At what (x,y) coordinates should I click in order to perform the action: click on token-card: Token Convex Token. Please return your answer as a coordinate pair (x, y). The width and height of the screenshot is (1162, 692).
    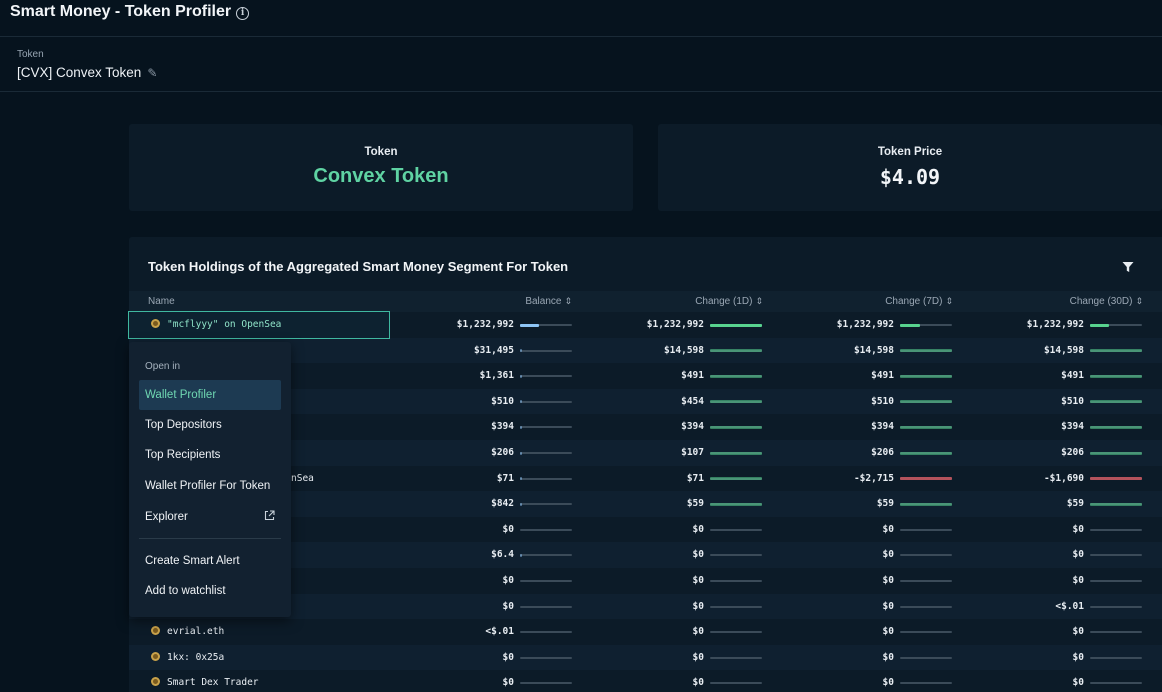
    Looking at the image, I should click on (381, 167).